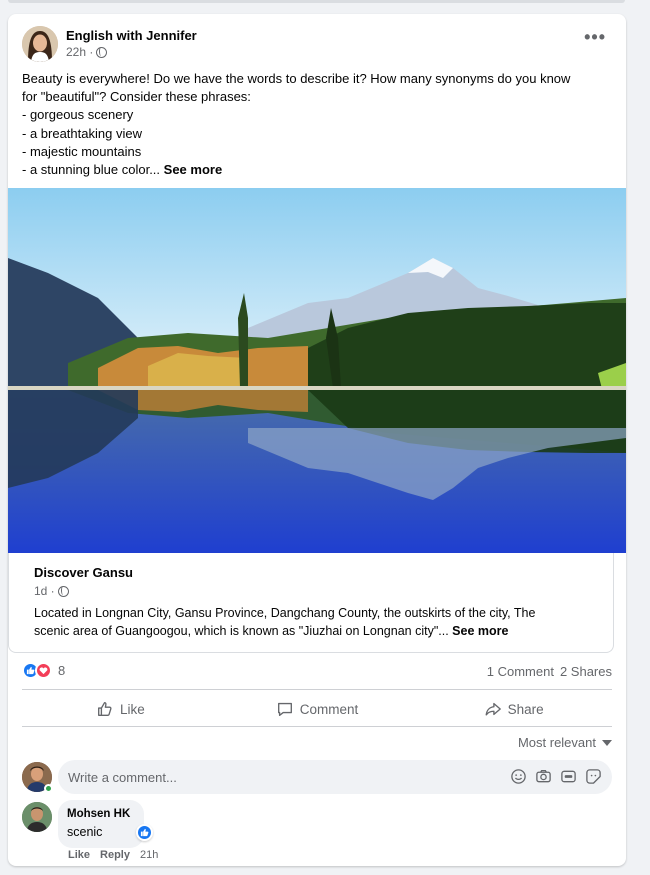 The width and height of the screenshot is (650, 875). Describe the element at coordinates (131, 35) in the screenshot. I see `author-name: English with Jennifer` at that location.